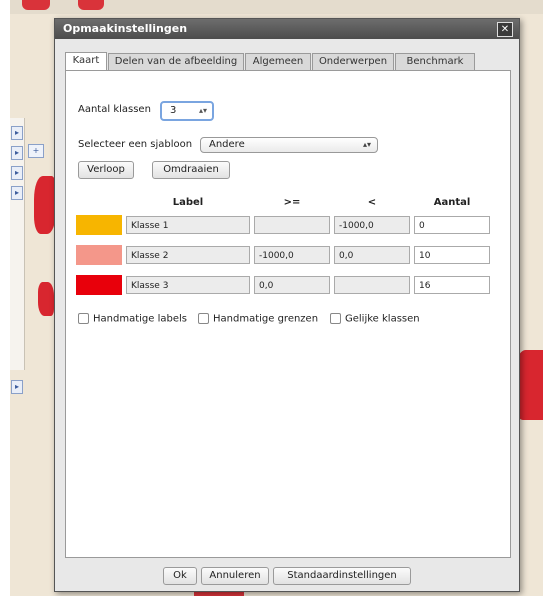  What do you see at coordinates (452, 285) in the screenshot?
I see `class-count-field: 16` at bounding box center [452, 285].